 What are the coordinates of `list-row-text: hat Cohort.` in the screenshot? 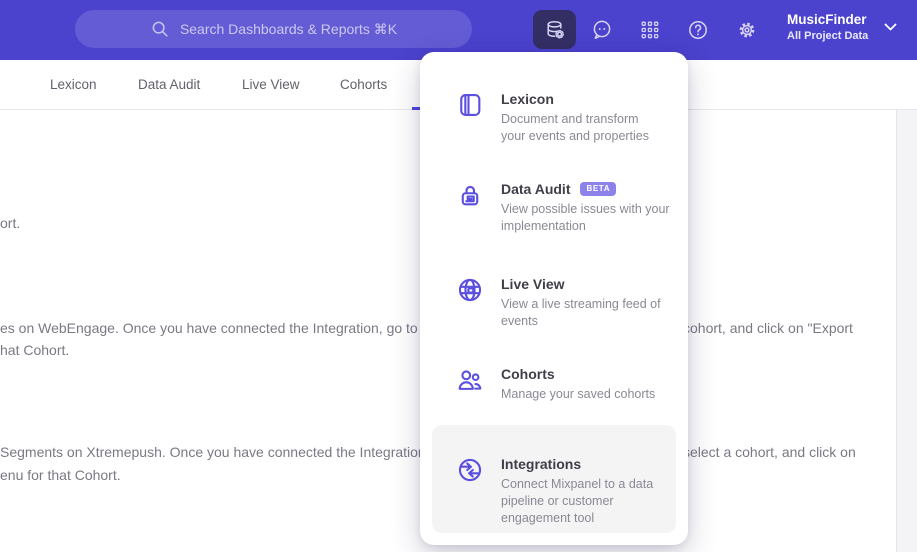 It's located at (35, 350).